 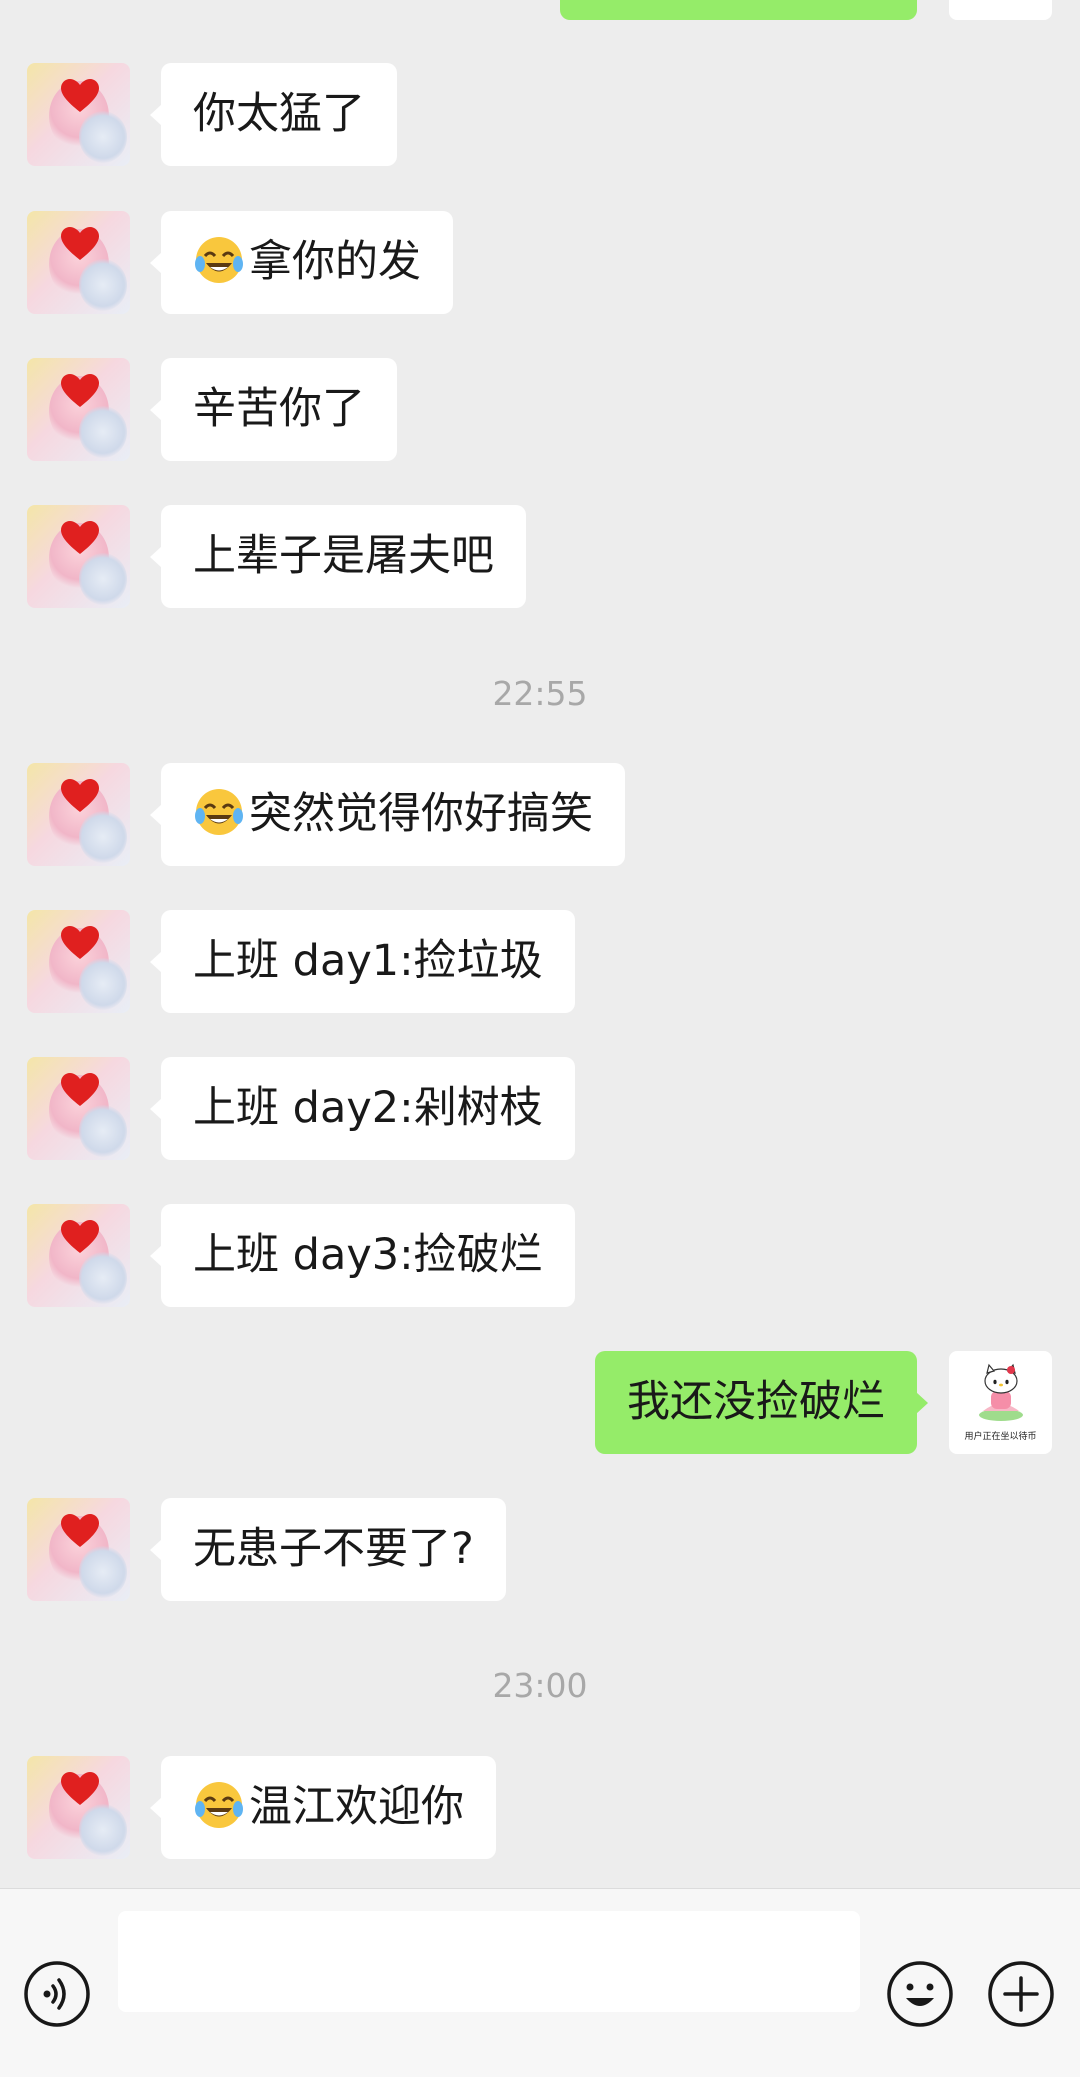 What do you see at coordinates (1021, 1994) in the screenshot?
I see `plus-icon` at bounding box center [1021, 1994].